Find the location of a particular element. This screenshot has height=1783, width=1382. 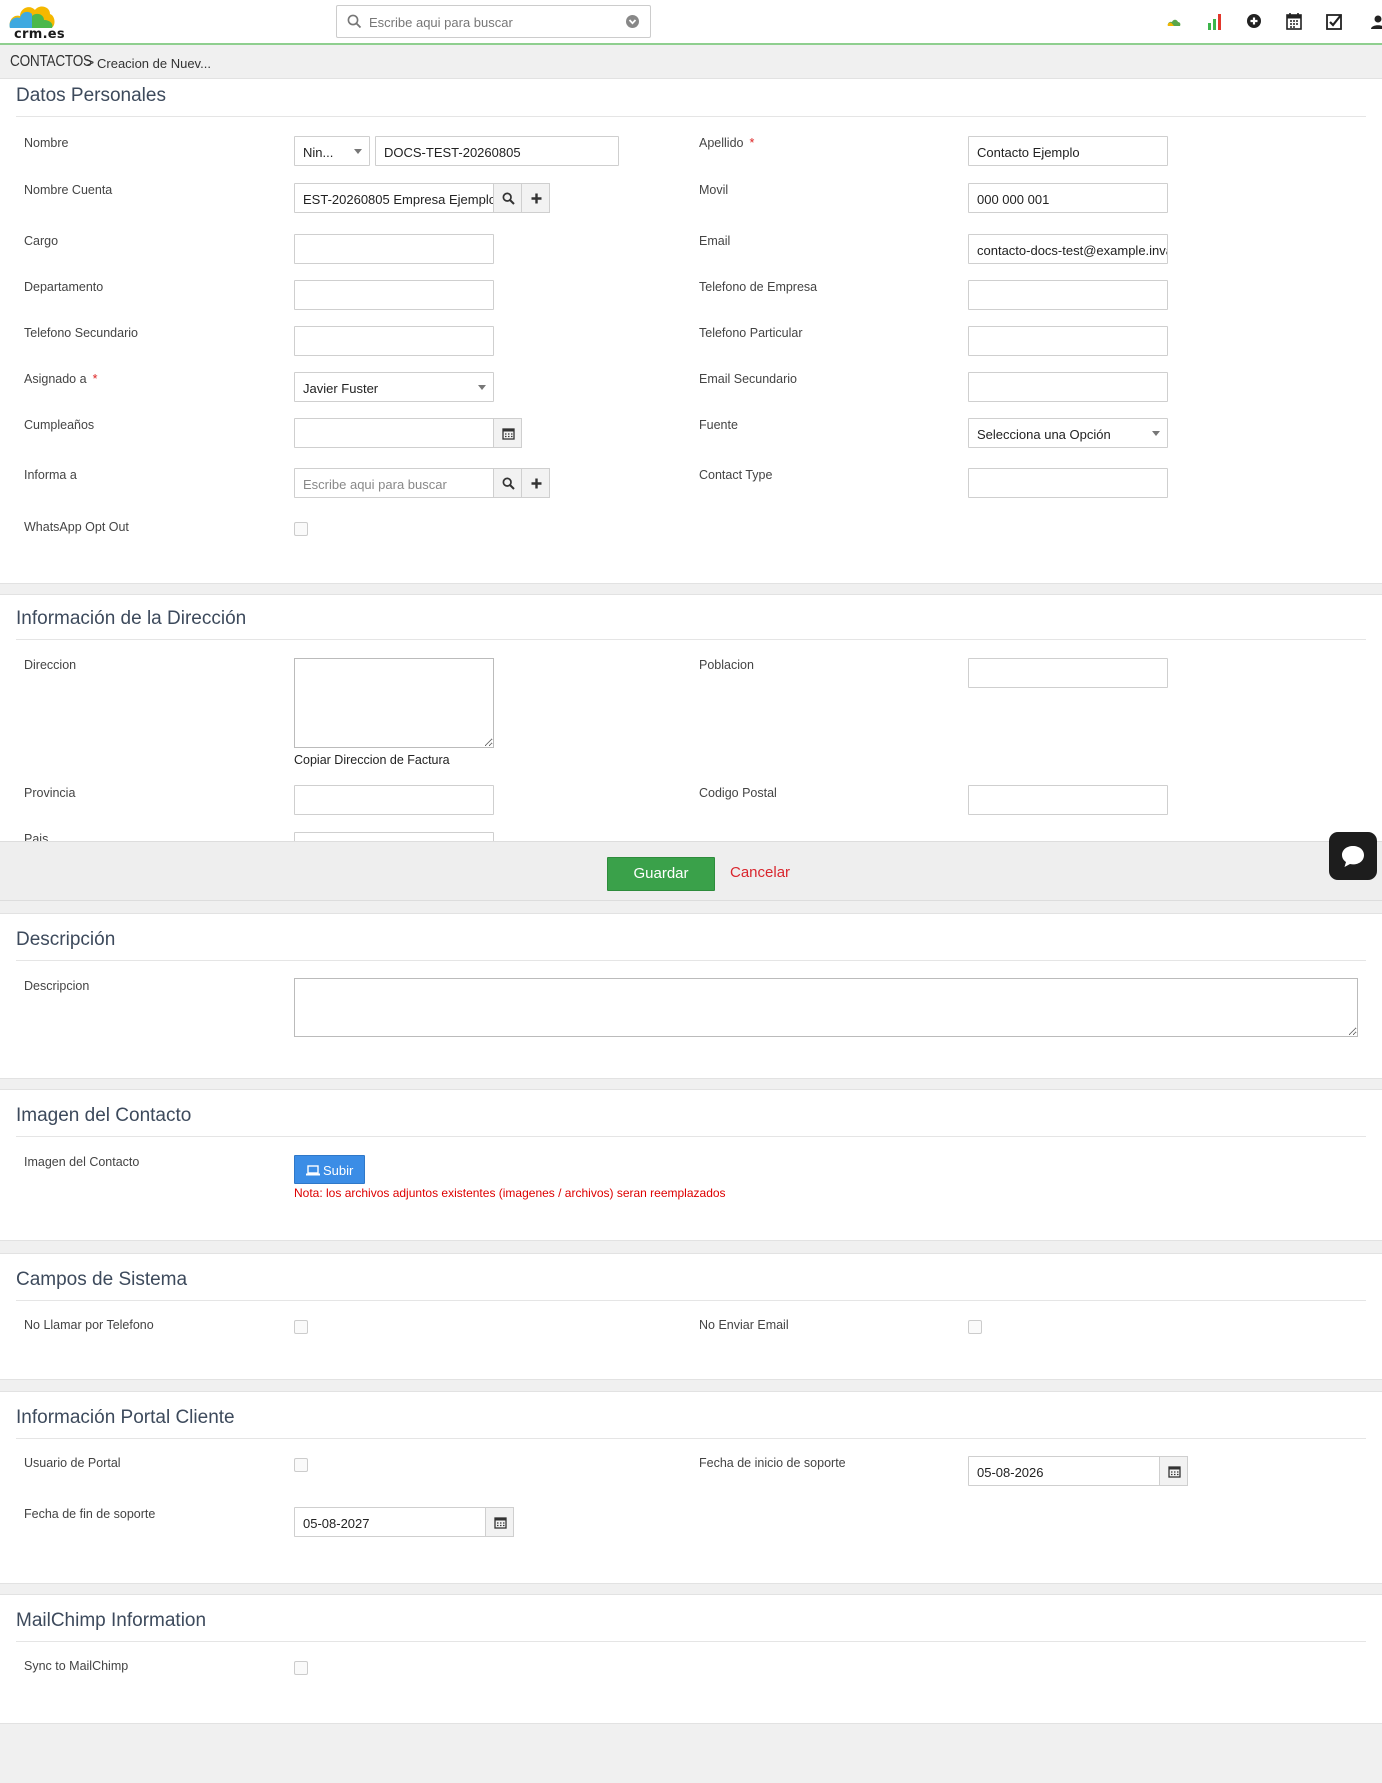

direccion-label: Direccion is located at coordinates (50, 665).